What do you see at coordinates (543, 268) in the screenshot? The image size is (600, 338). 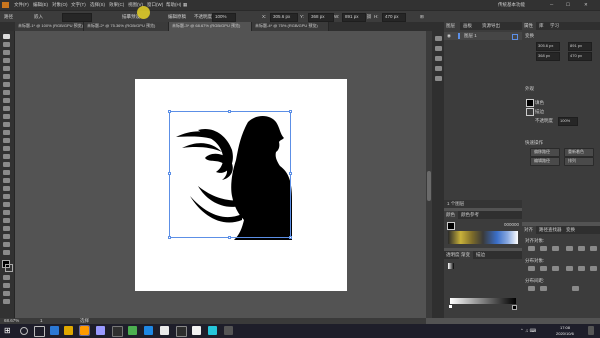 I see `distribute-v-center-icon` at bounding box center [543, 268].